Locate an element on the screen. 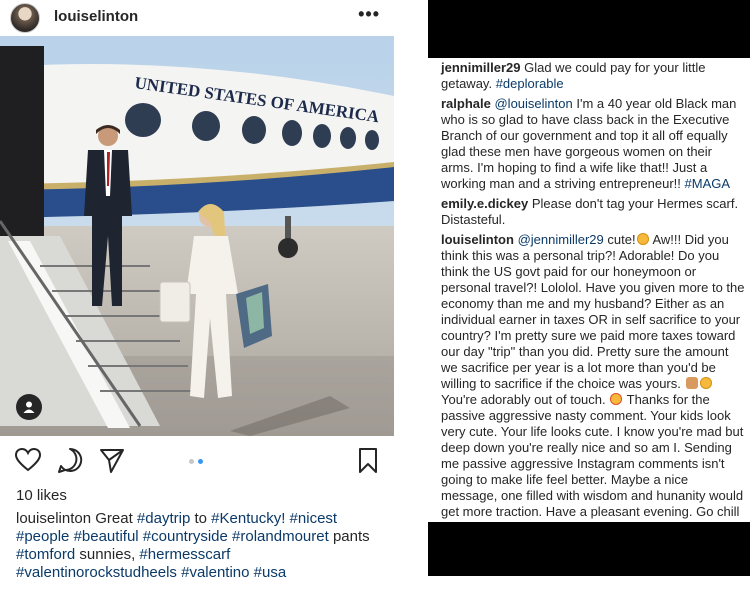 This screenshot has height=603, width=756. comment-text: You're adorably out of touch. is located at coordinates (523, 399).